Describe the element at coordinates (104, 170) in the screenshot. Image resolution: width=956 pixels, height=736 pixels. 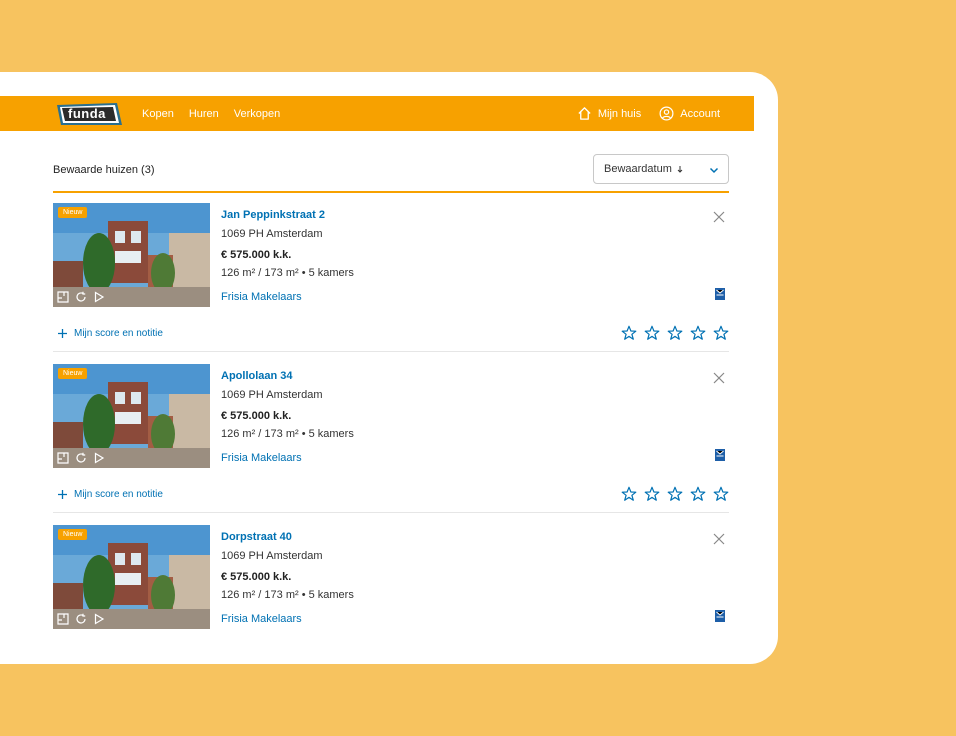
I see `page-title: Bewaarde huizen (3)` at that location.